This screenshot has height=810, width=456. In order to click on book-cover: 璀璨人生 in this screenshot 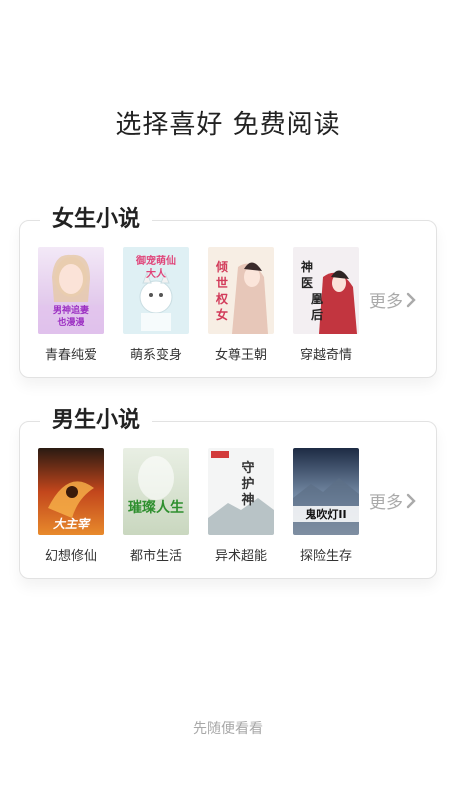, I will do `click(156, 491)`.